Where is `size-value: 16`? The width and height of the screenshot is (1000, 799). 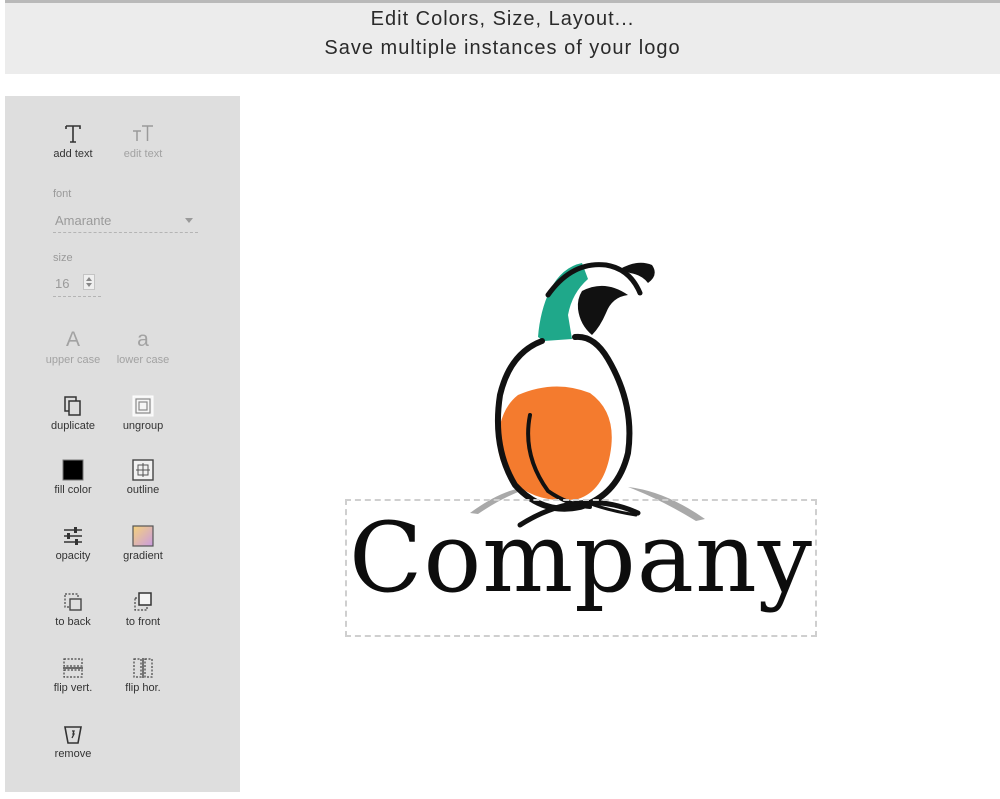 size-value: 16 is located at coordinates (62, 283).